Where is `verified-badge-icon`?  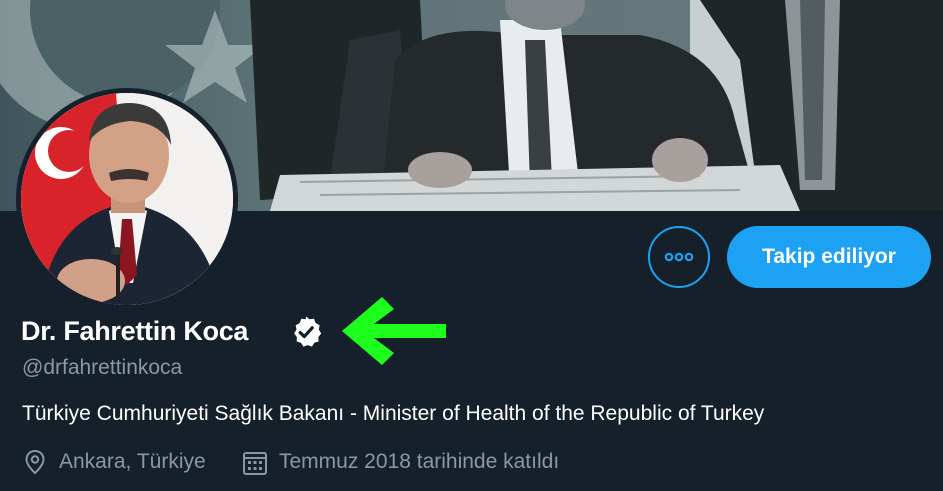
verified-badge-icon is located at coordinates (308, 331).